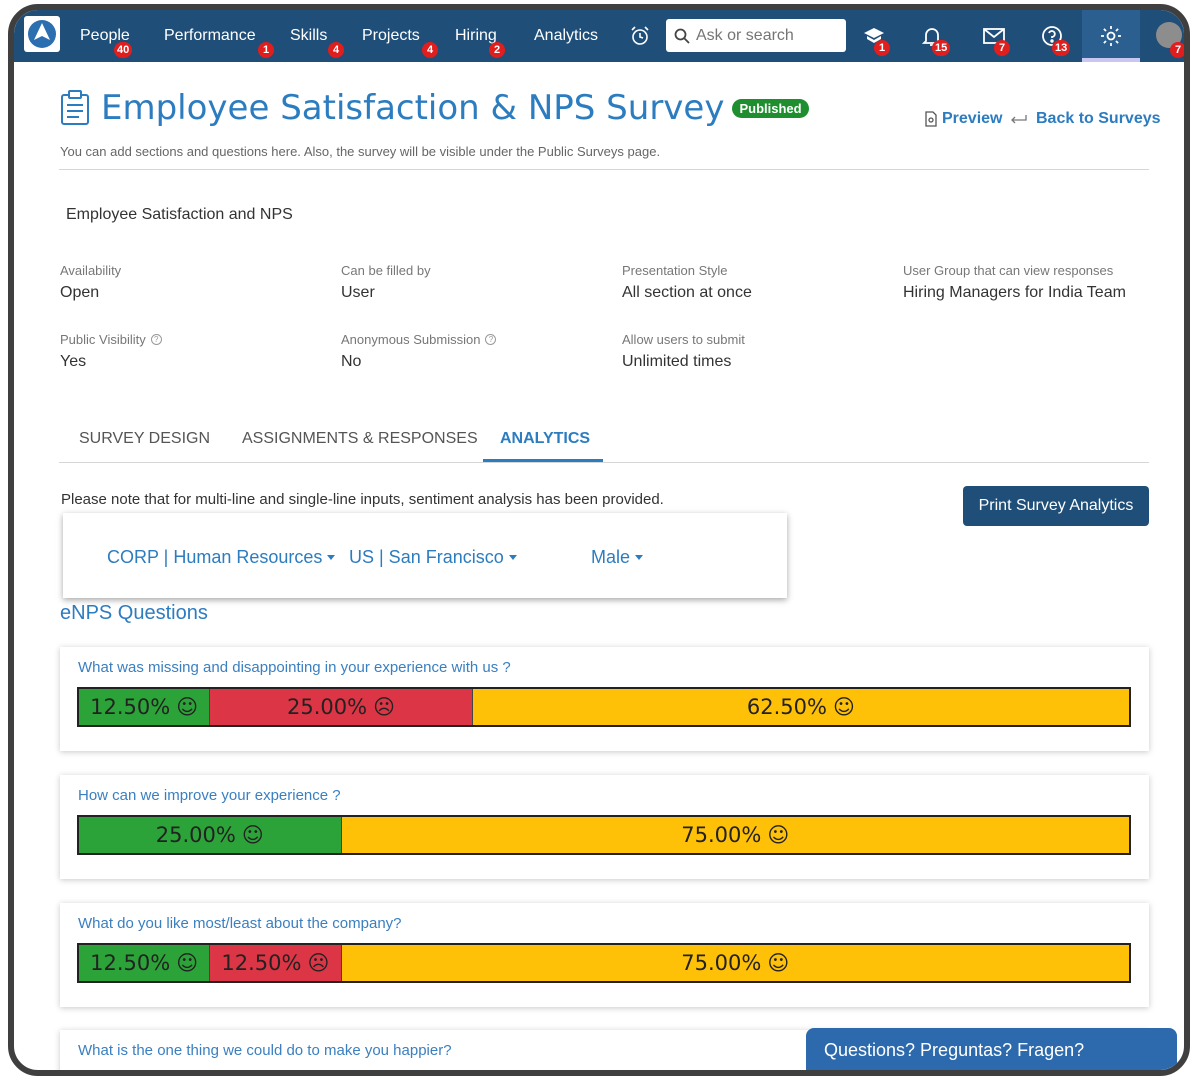 This screenshot has width=1195, height=1080. What do you see at coordinates (640, 36) in the screenshot?
I see `alarm-icon` at bounding box center [640, 36].